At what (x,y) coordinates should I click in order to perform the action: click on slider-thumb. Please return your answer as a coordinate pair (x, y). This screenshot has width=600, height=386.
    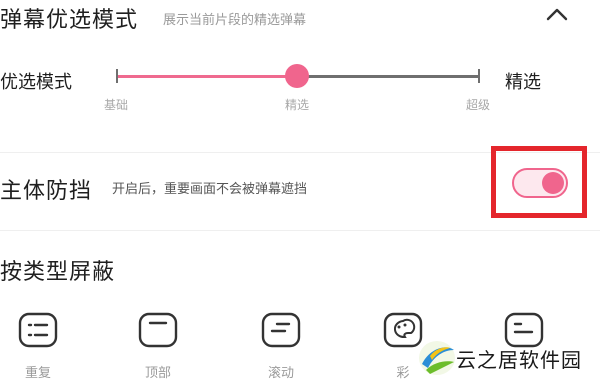
    Looking at the image, I should click on (297, 76).